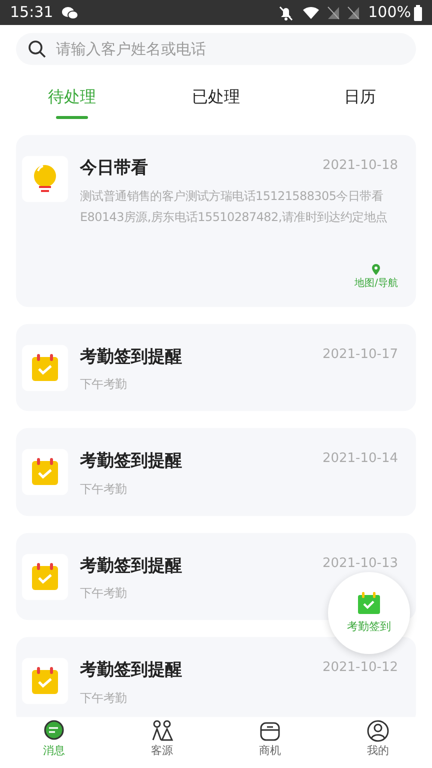 This screenshot has height=768, width=432. What do you see at coordinates (311, 13) in the screenshot?
I see `wifi-icon` at bounding box center [311, 13].